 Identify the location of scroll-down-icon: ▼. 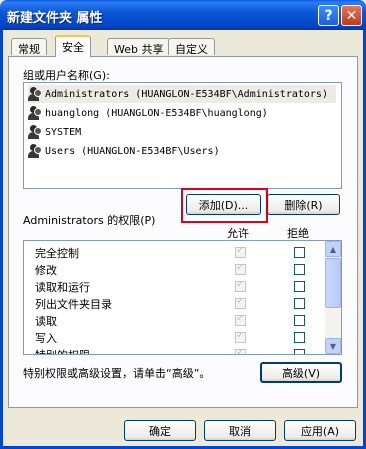
(333, 346).